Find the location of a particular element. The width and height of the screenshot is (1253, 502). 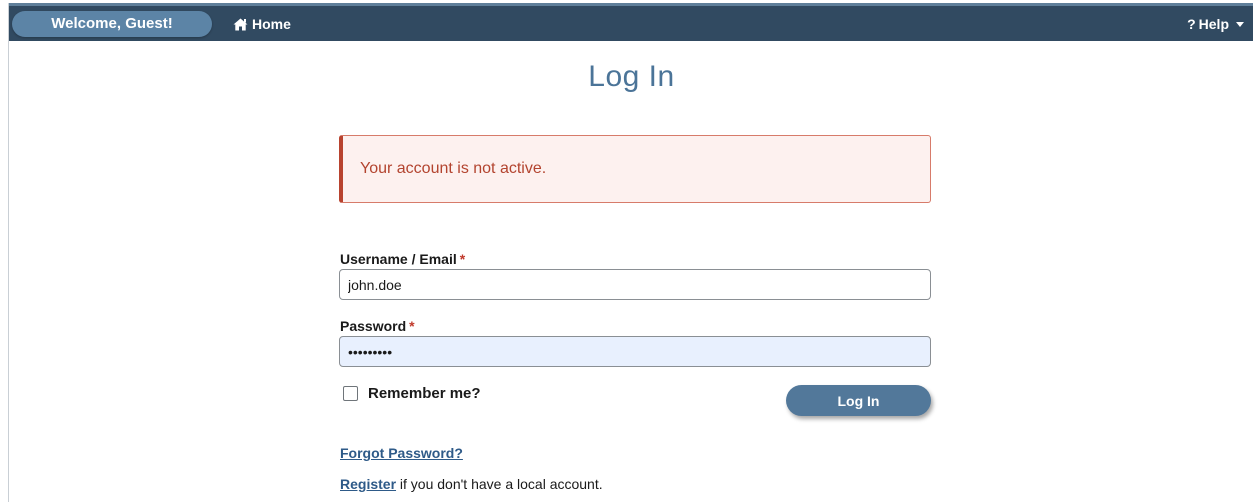

username-label: Username / Email * is located at coordinates (402, 259).